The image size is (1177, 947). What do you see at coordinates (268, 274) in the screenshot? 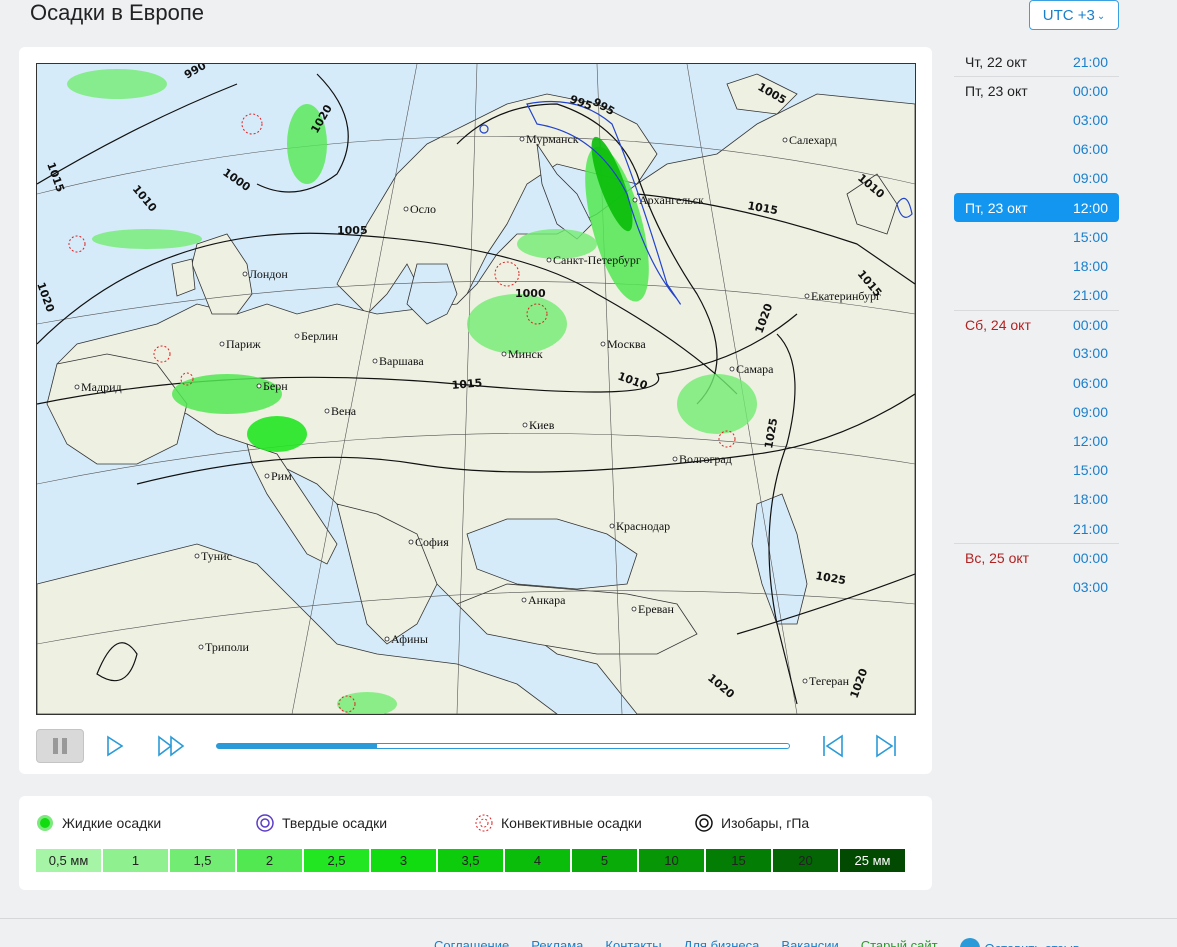
I see `city-label: Лондон` at bounding box center [268, 274].